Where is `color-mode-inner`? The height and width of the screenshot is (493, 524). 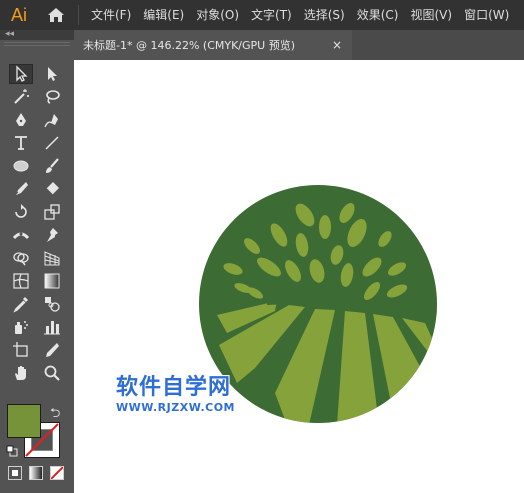
color-mode-inner is located at coordinates (15, 473).